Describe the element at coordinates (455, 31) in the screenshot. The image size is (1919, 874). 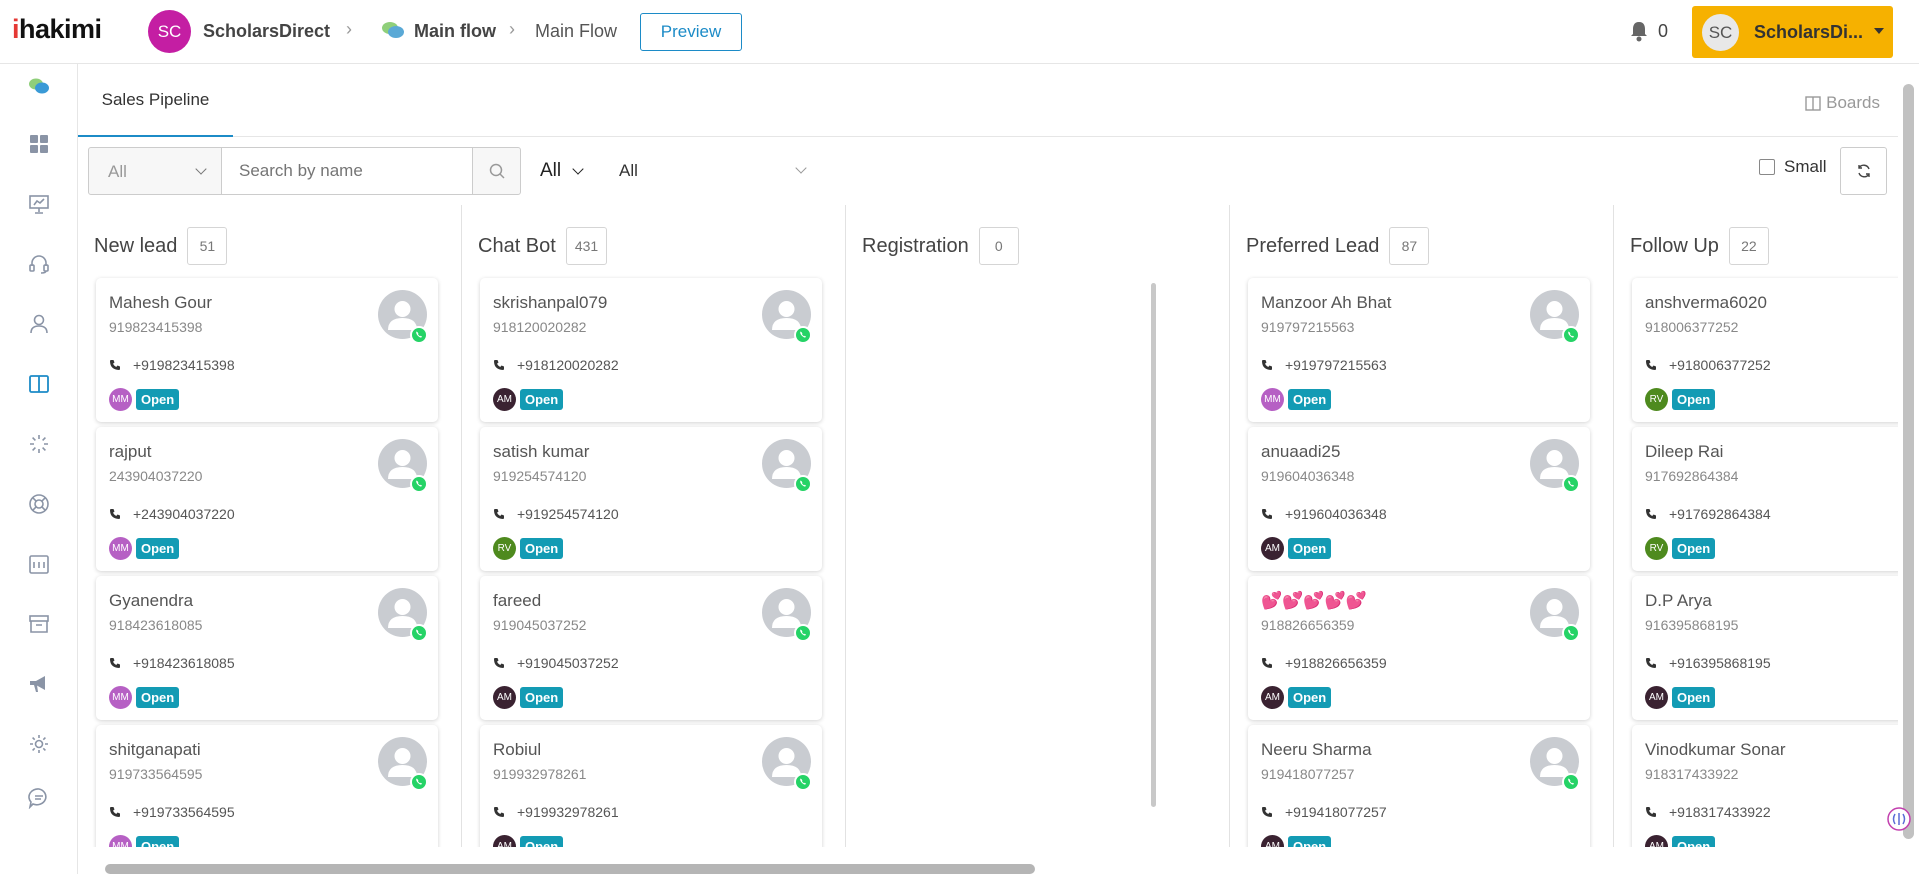
I see `breadcrumb-main-flow: Main flow` at that location.